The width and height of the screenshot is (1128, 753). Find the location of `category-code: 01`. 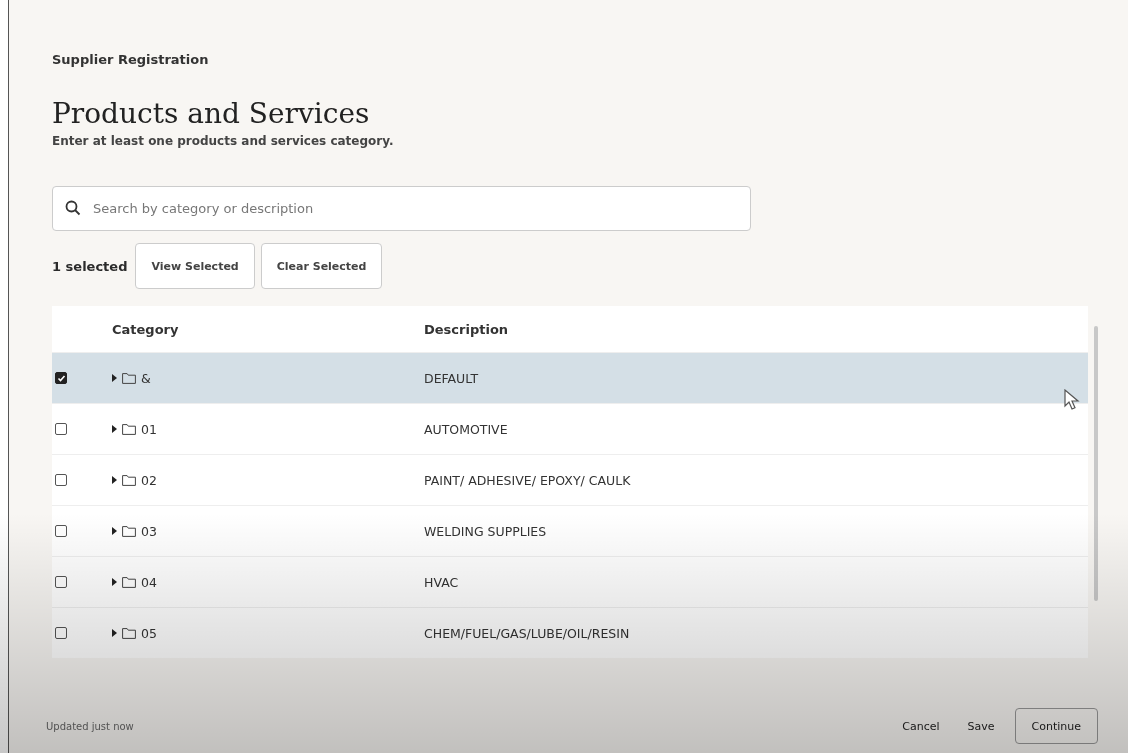

category-code: 01 is located at coordinates (149, 429).